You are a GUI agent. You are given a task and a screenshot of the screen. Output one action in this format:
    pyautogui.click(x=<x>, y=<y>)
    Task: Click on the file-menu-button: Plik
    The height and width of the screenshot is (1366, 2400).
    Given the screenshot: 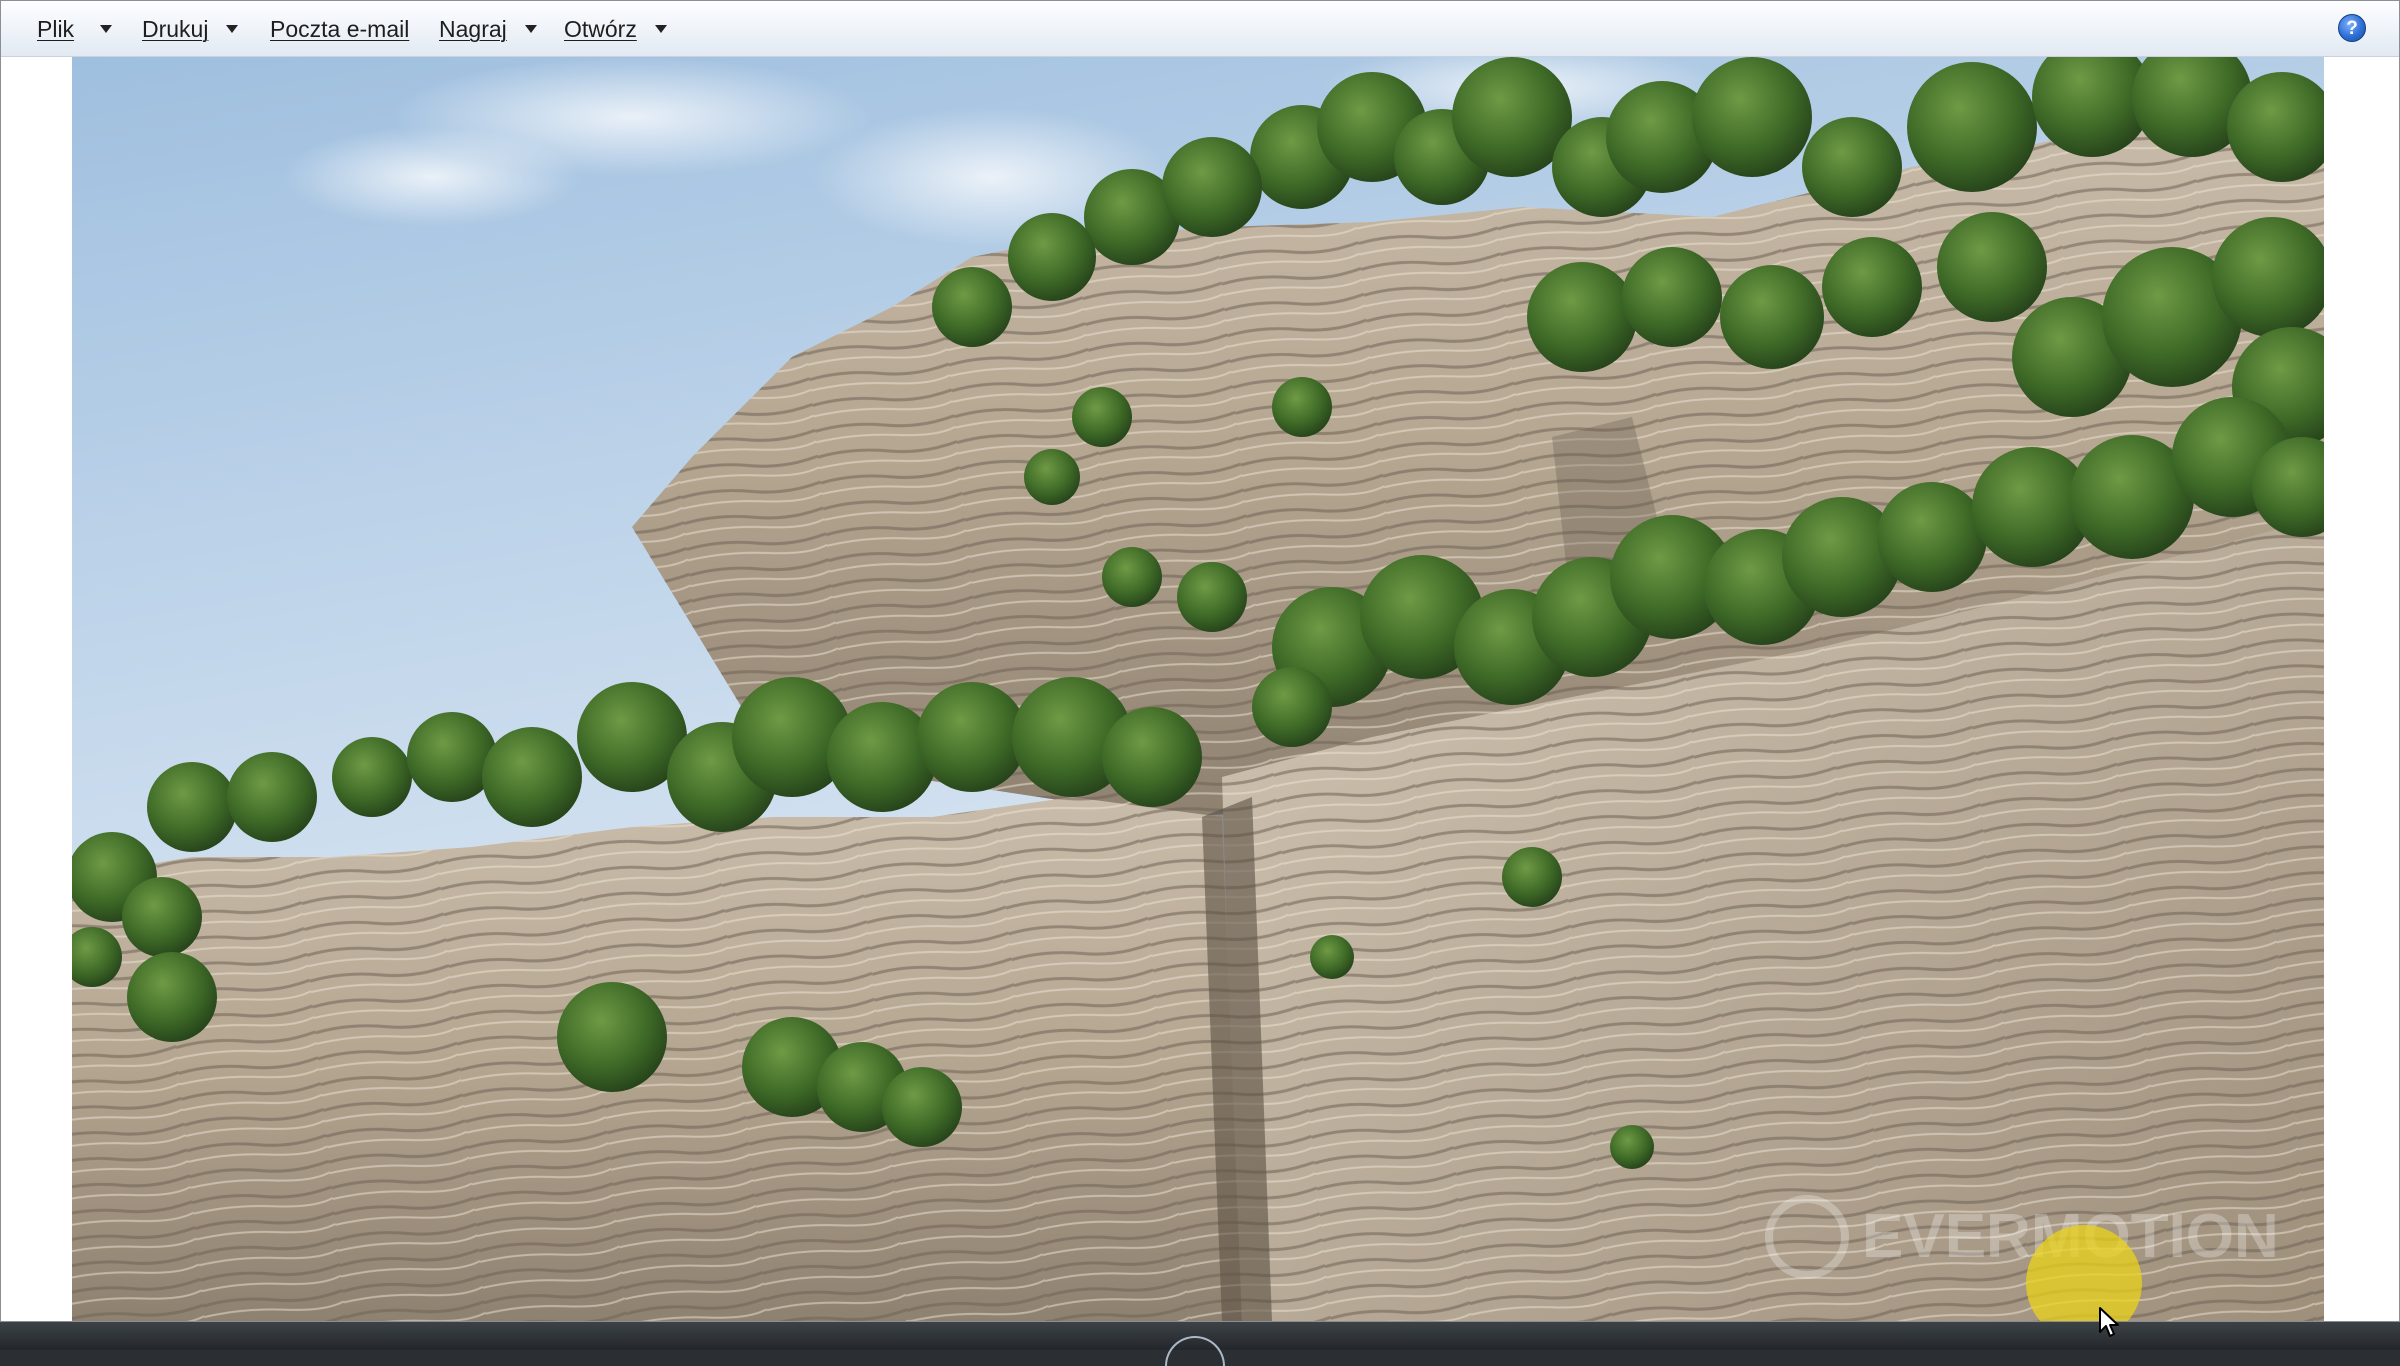 What is the action you would take?
    pyautogui.click(x=75, y=29)
    